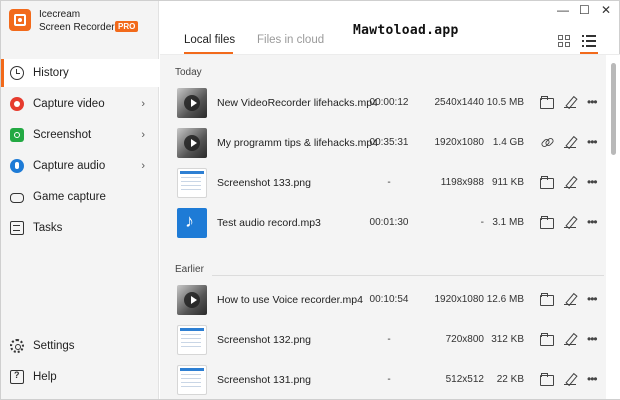  I want to click on file-resolution: 1920x1080, so click(459, 299).